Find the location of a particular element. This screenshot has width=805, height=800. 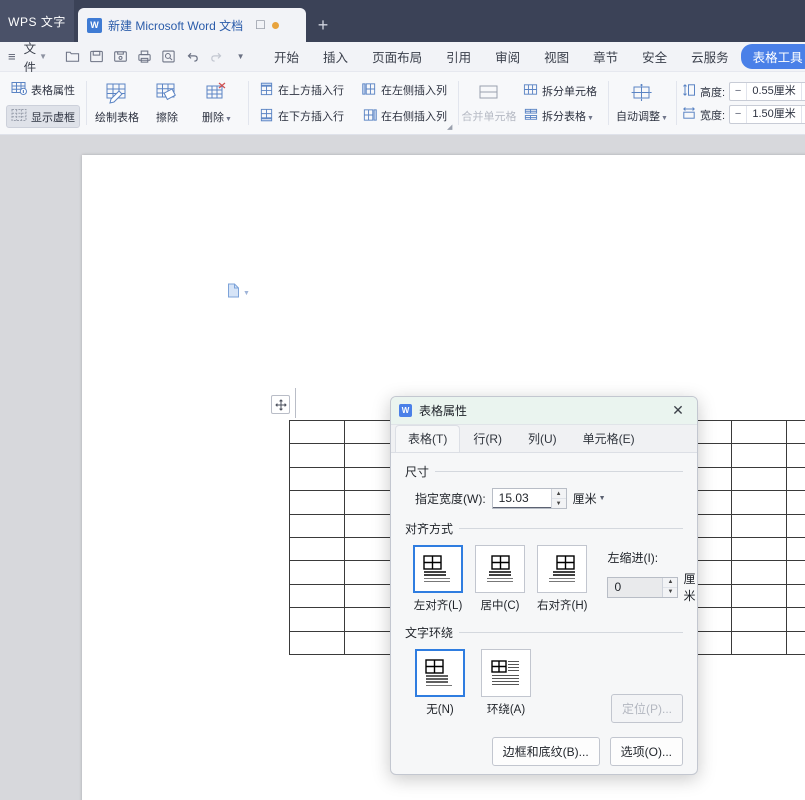

insert-column-right-button: 在右侧插入列 is located at coordinates (404, 116).